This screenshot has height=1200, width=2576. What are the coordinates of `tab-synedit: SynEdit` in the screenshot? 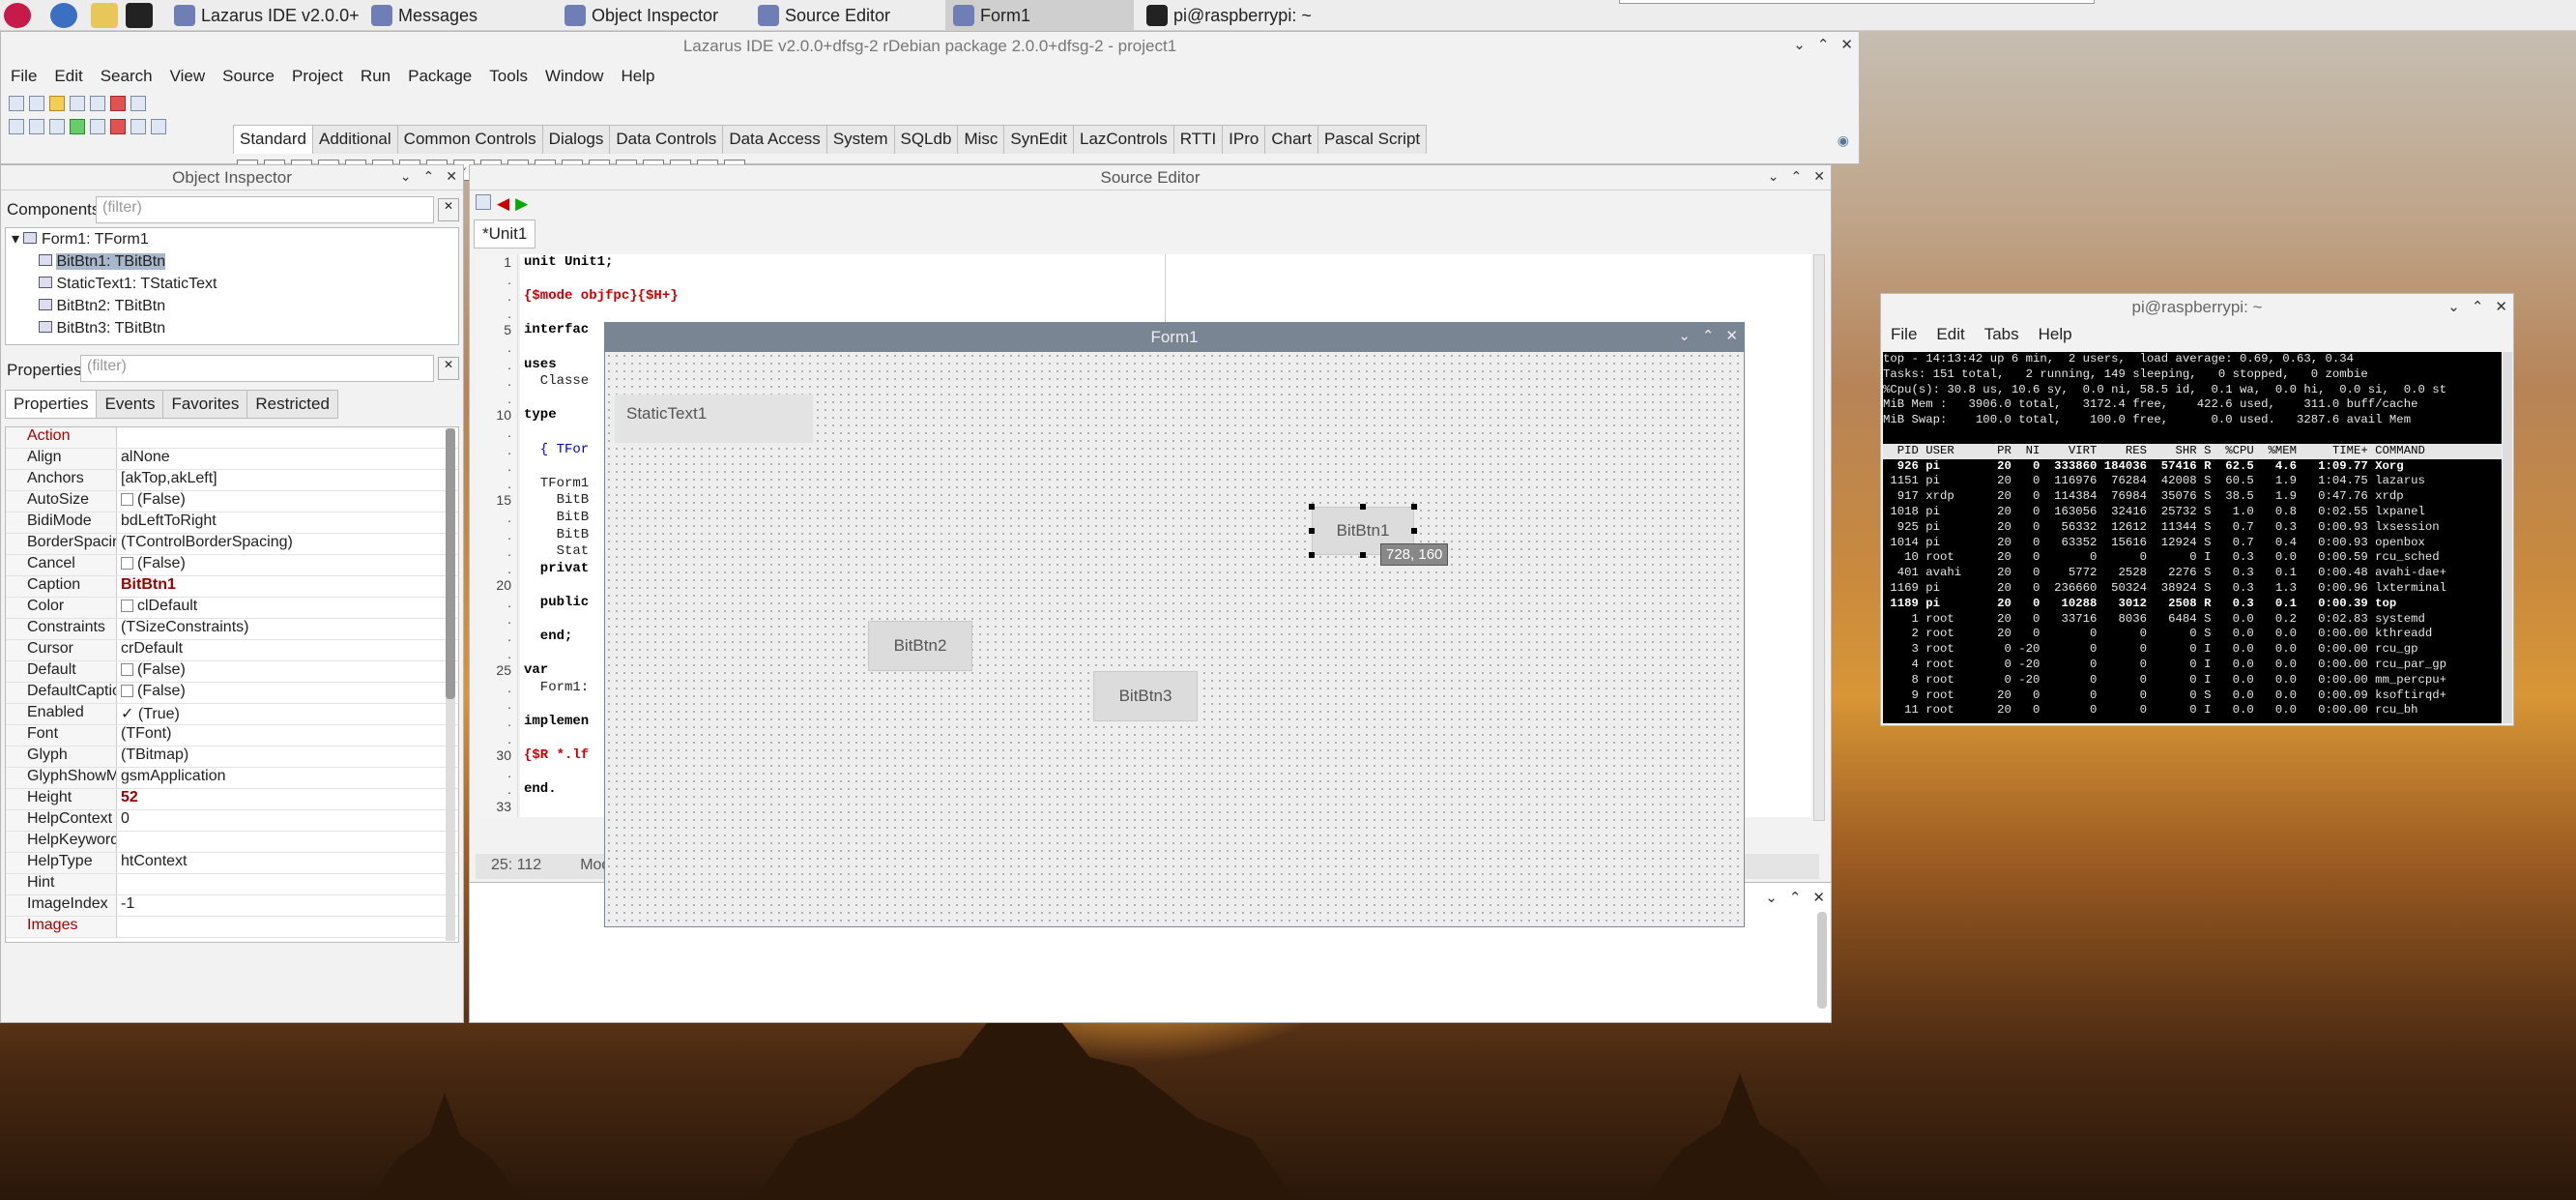 It's located at (1038, 139).